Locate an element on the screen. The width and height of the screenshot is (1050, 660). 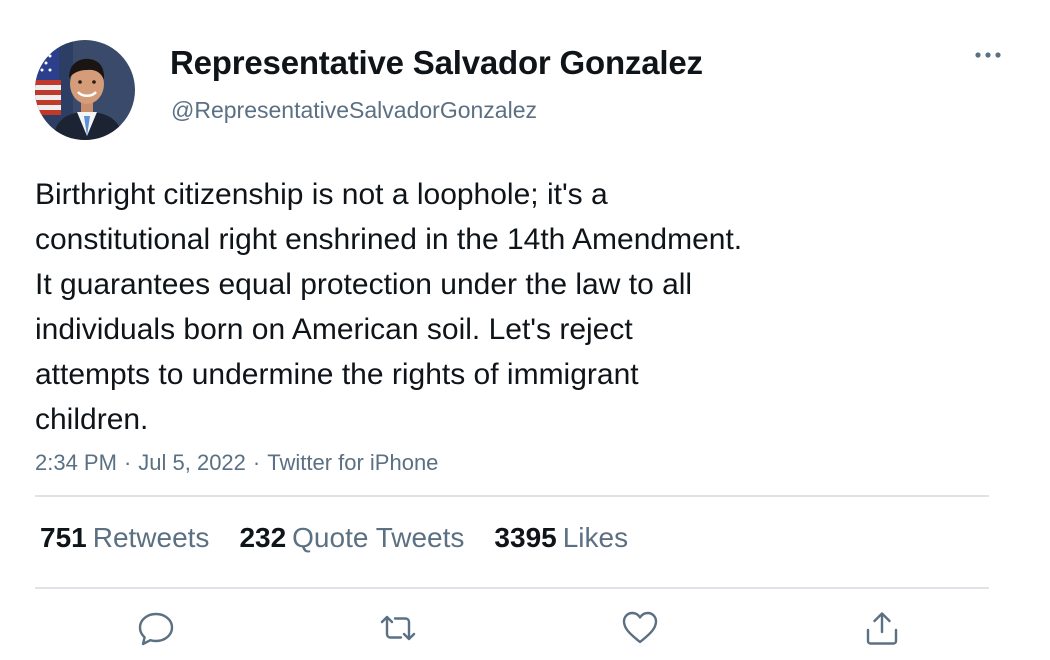
tweet-time: 2:34 PM is located at coordinates (76, 462).